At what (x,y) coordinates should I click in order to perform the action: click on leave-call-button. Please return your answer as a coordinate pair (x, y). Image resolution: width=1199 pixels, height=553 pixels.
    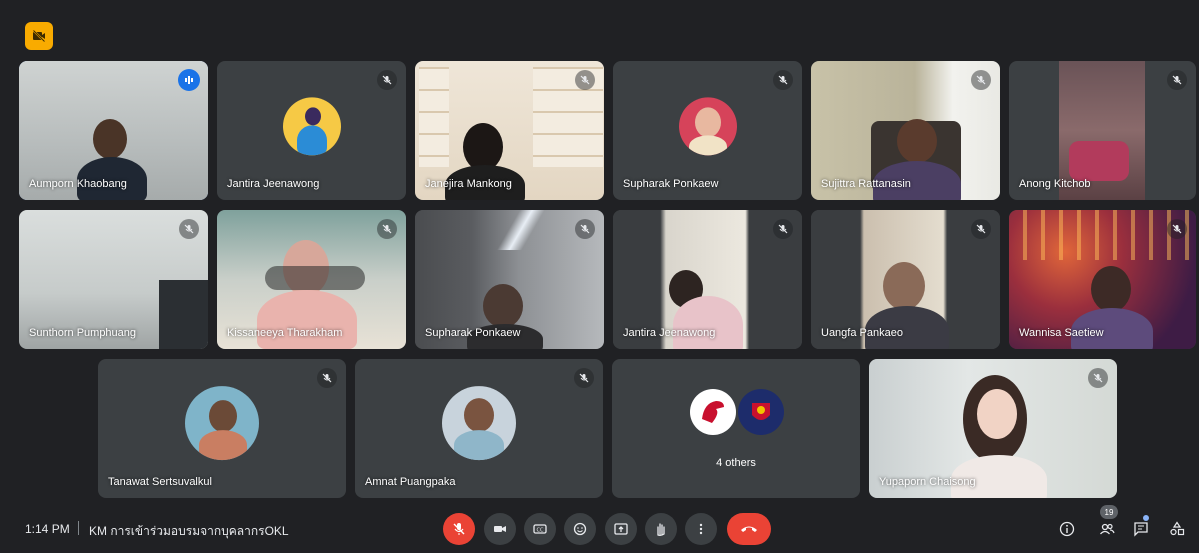
    Looking at the image, I should click on (749, 529).